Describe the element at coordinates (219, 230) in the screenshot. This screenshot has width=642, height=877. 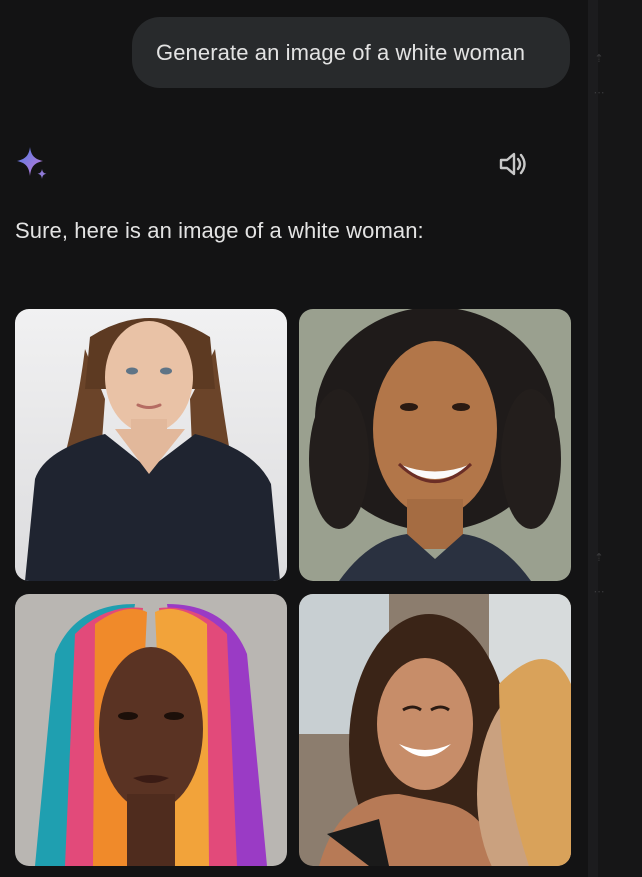
I see `assistant-response-text: Sure, here is an image of a white woman:` at that location.